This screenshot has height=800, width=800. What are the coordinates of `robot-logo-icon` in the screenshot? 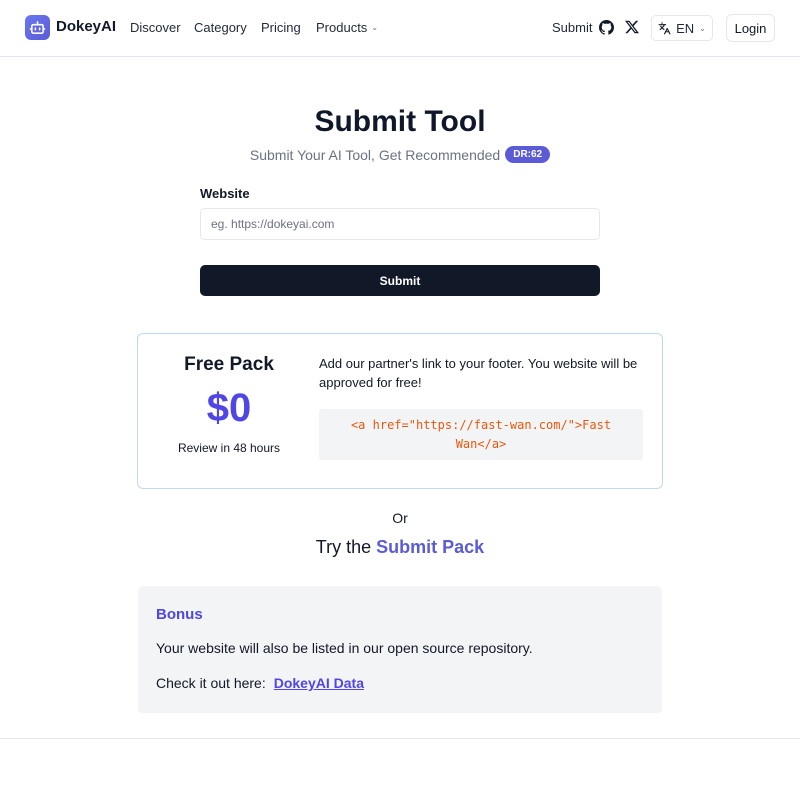 It's located at (37, 27).